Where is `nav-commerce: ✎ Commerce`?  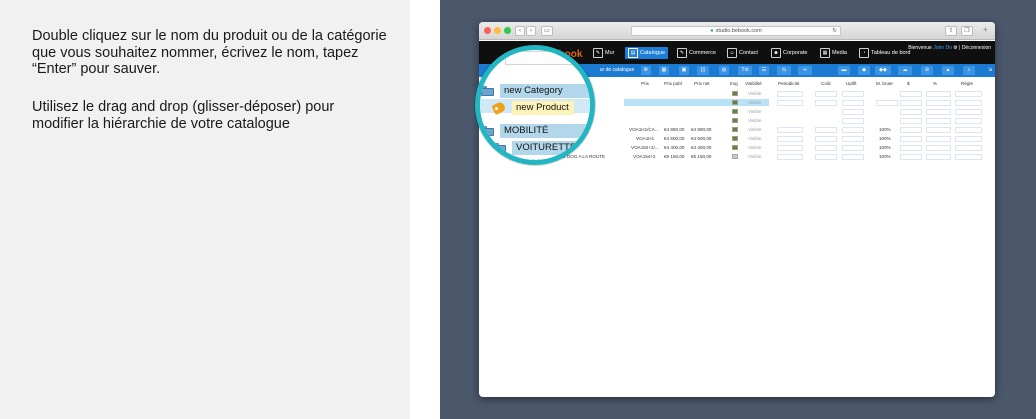
nav-commerce: ✎ Commerce is located at coordinates (696, 53).